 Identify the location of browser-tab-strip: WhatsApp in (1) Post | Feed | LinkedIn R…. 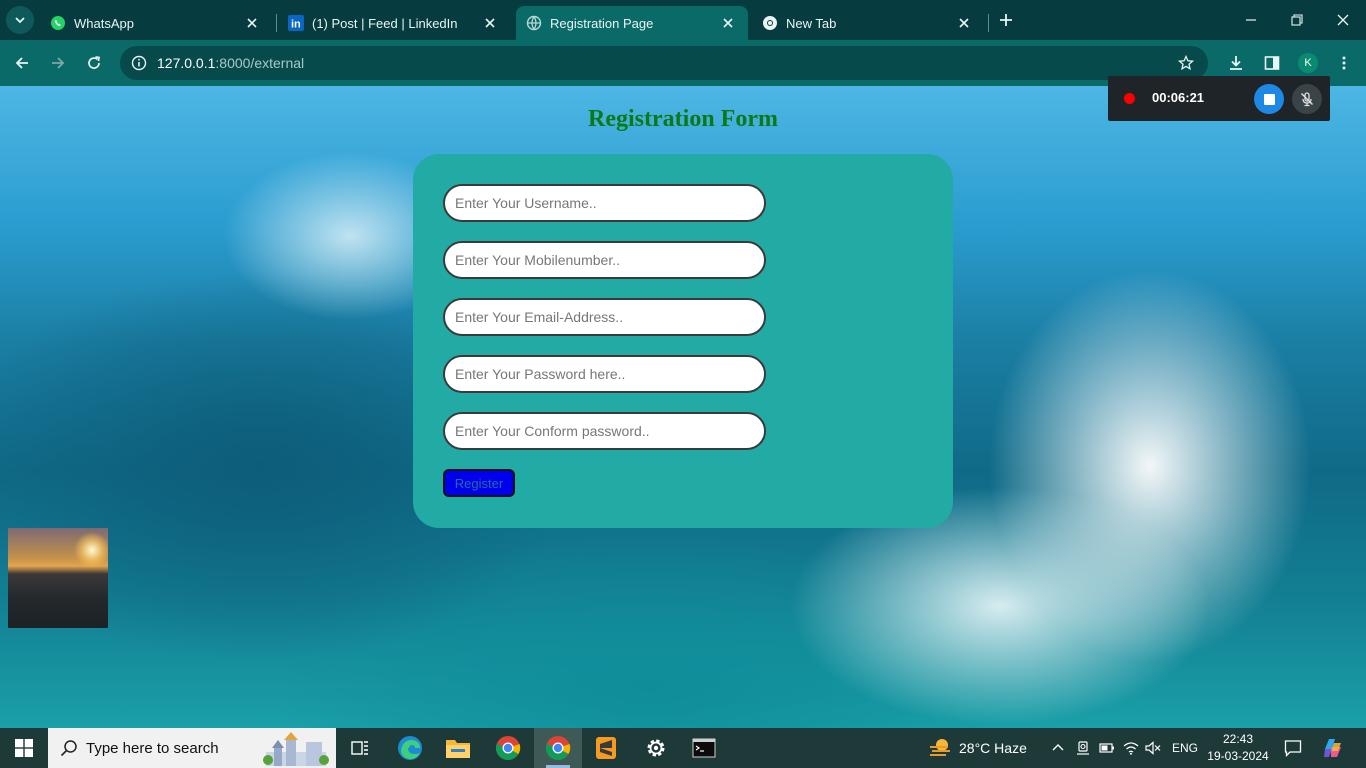
(683, 20).